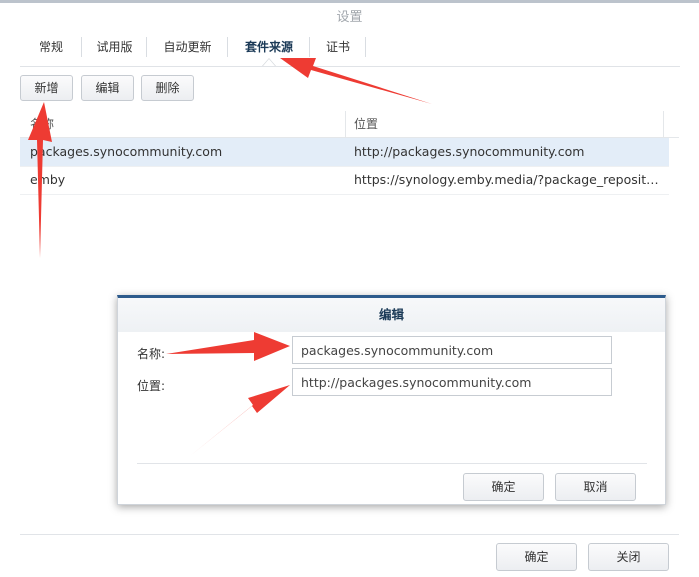 The image size is (699, 577). What do you see at coordinates (269, 47) in the screenshot?
I see `tab-package-sources: 套件来源` at bounding box center [269, 47].